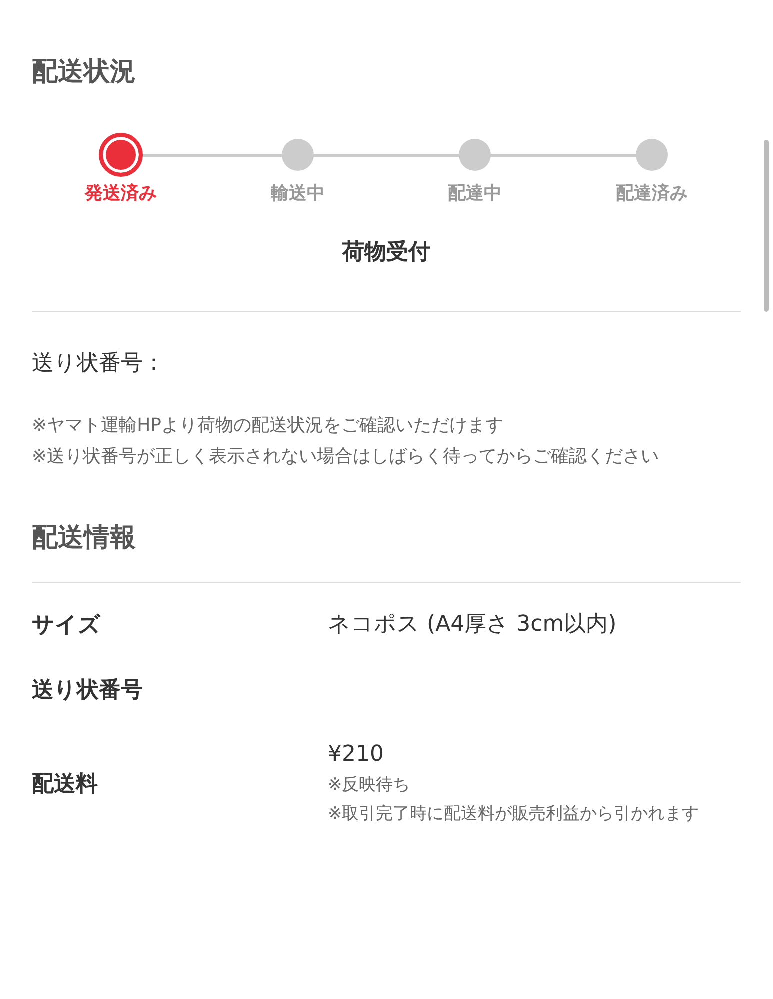  Describe the element at coordinates (268, 426) in the screenshot. I see `note-text: ※ヤマト運輸HPより荷物の配送状況をご確認いただけます` at that location.